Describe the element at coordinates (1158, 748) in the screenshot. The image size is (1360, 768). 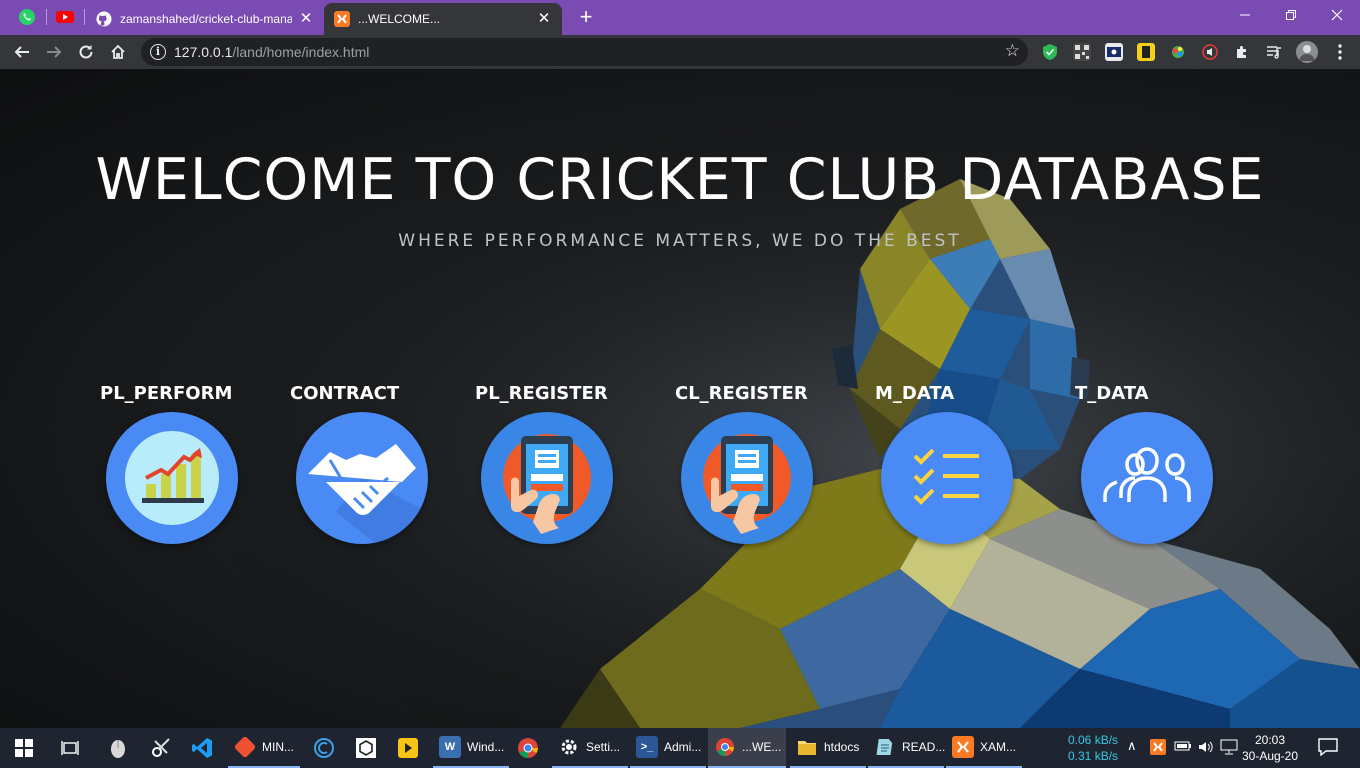
I see `xampp-tray-icon` at that location.